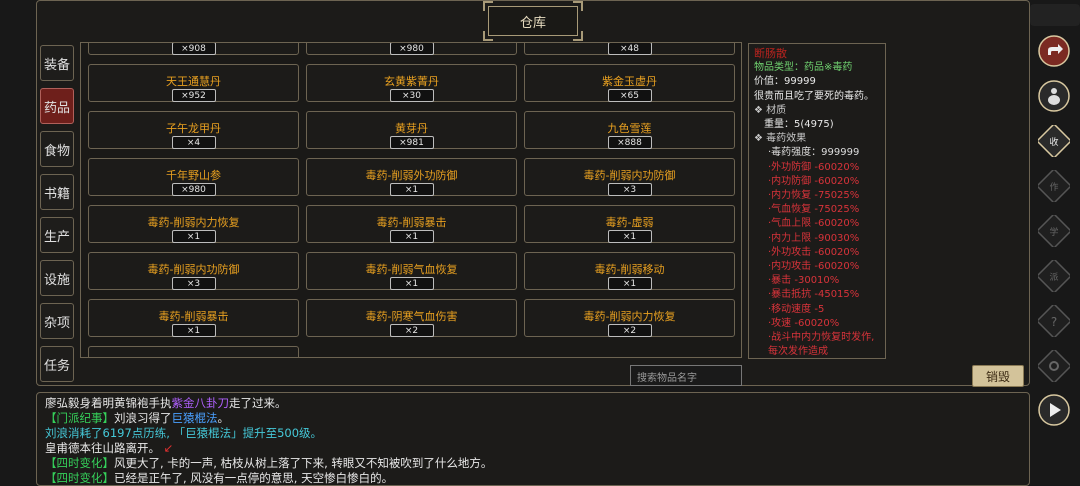 The height and width of the screenshot is (486, 1080). Describe the element at coordinates (796, 309) in the screenshot. I see `effect-line: ·移动速度 -5` at that location.